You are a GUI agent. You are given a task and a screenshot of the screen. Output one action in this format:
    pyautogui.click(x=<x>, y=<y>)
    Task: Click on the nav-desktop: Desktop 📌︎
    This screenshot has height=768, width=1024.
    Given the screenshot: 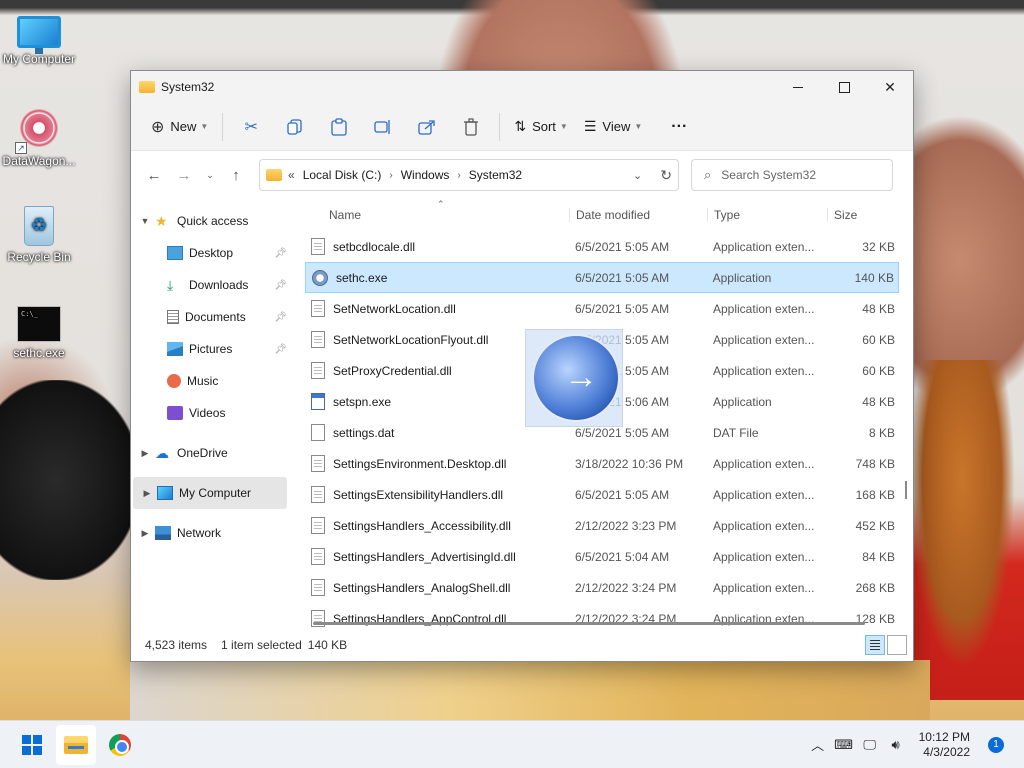 What is the action you would take?
    pyautogui.click(x=216, y=253)
    